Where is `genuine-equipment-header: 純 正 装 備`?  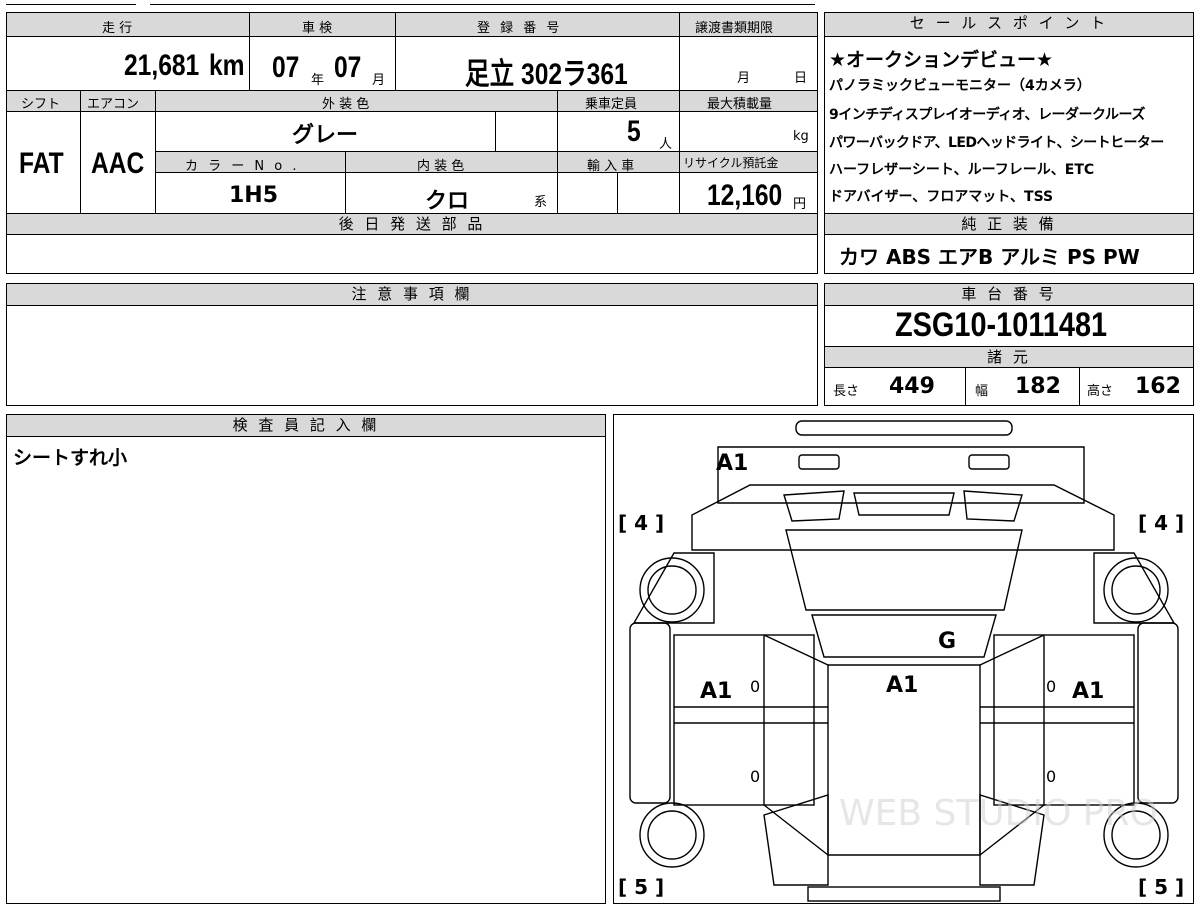 genuine-equipment-header: 純 正 装 備 is located at coordinates (1009, 224).